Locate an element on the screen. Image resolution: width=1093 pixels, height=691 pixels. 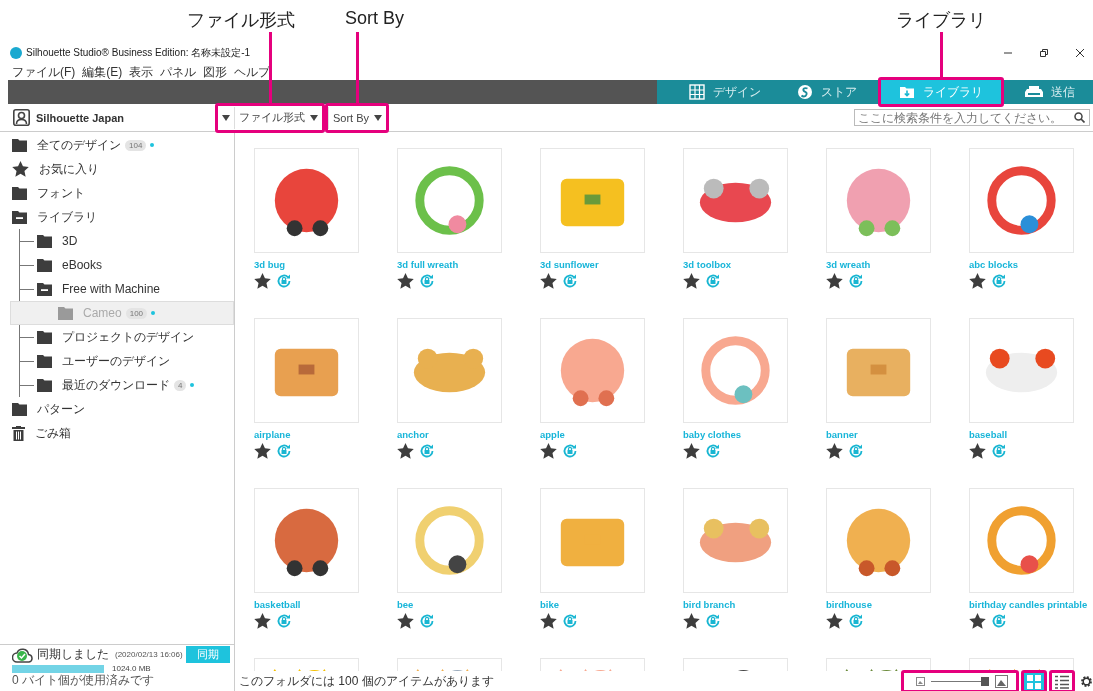
tab: ライブラリ is located at coordinates (941, 92).